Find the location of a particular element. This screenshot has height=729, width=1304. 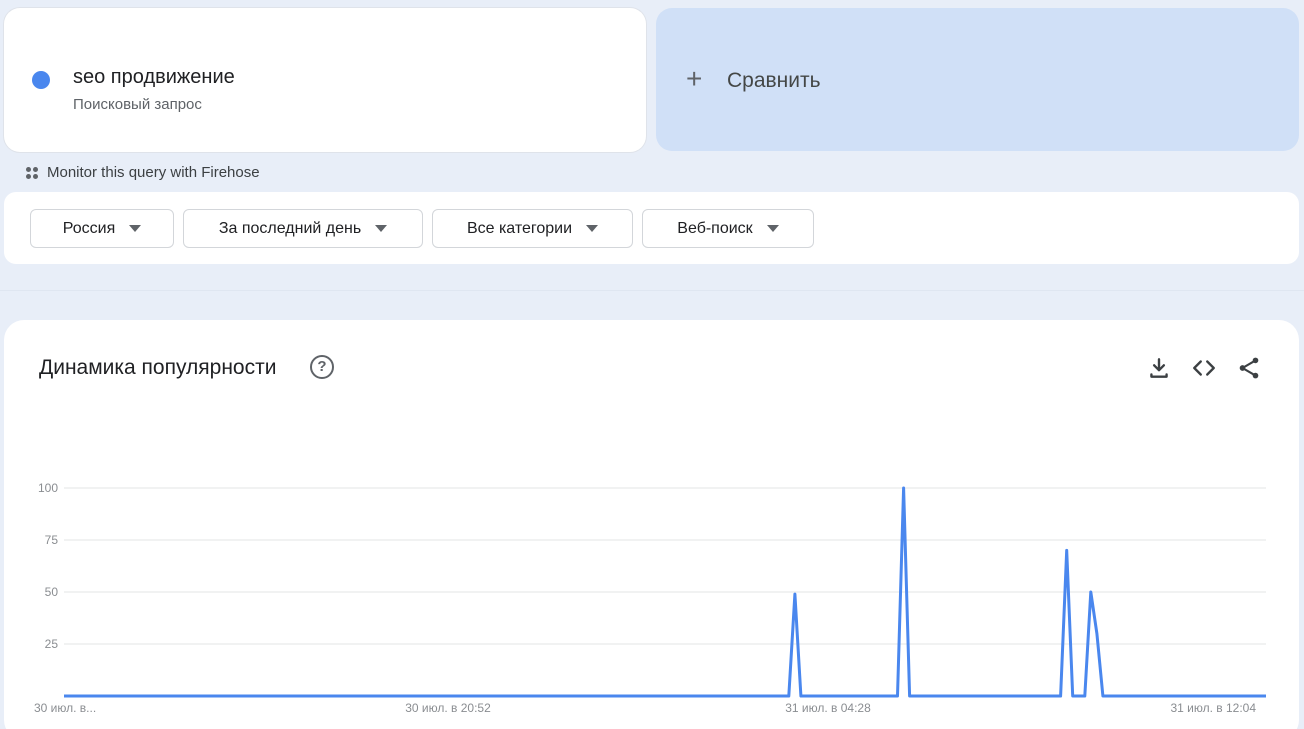

search-term-title: seo продвижение is located at coordinates (154, 77).